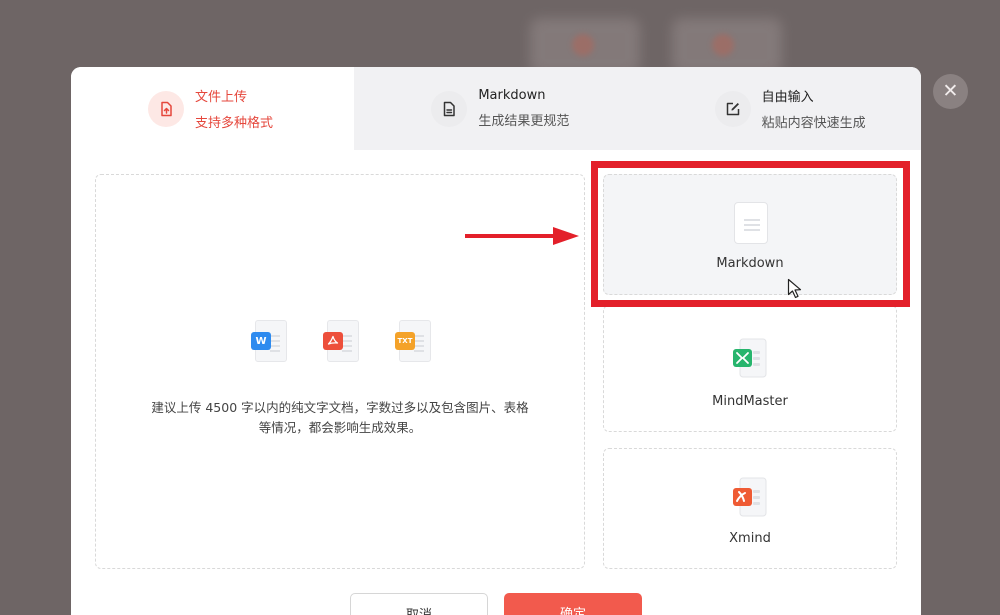  What do you see at coordinates (750, 263) in the screenshot?
I see `format-label: Markdown` at bounding box center [750, 263].